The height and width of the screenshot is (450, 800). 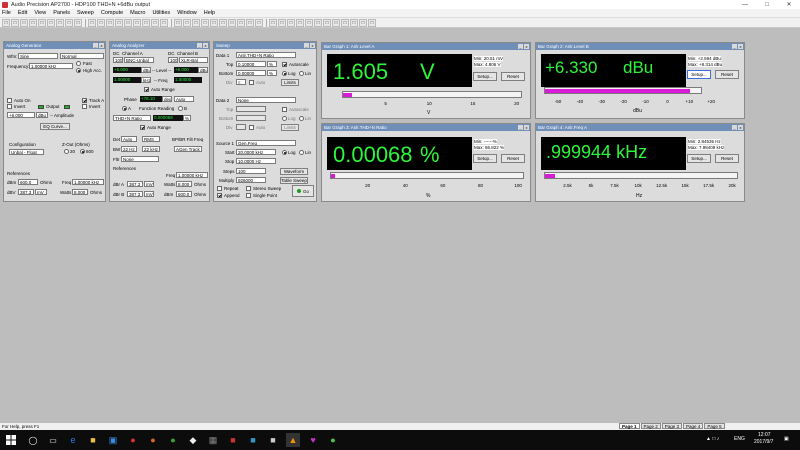 I want to click on app-icon-red-2: ■, so click(x=233, y=440).